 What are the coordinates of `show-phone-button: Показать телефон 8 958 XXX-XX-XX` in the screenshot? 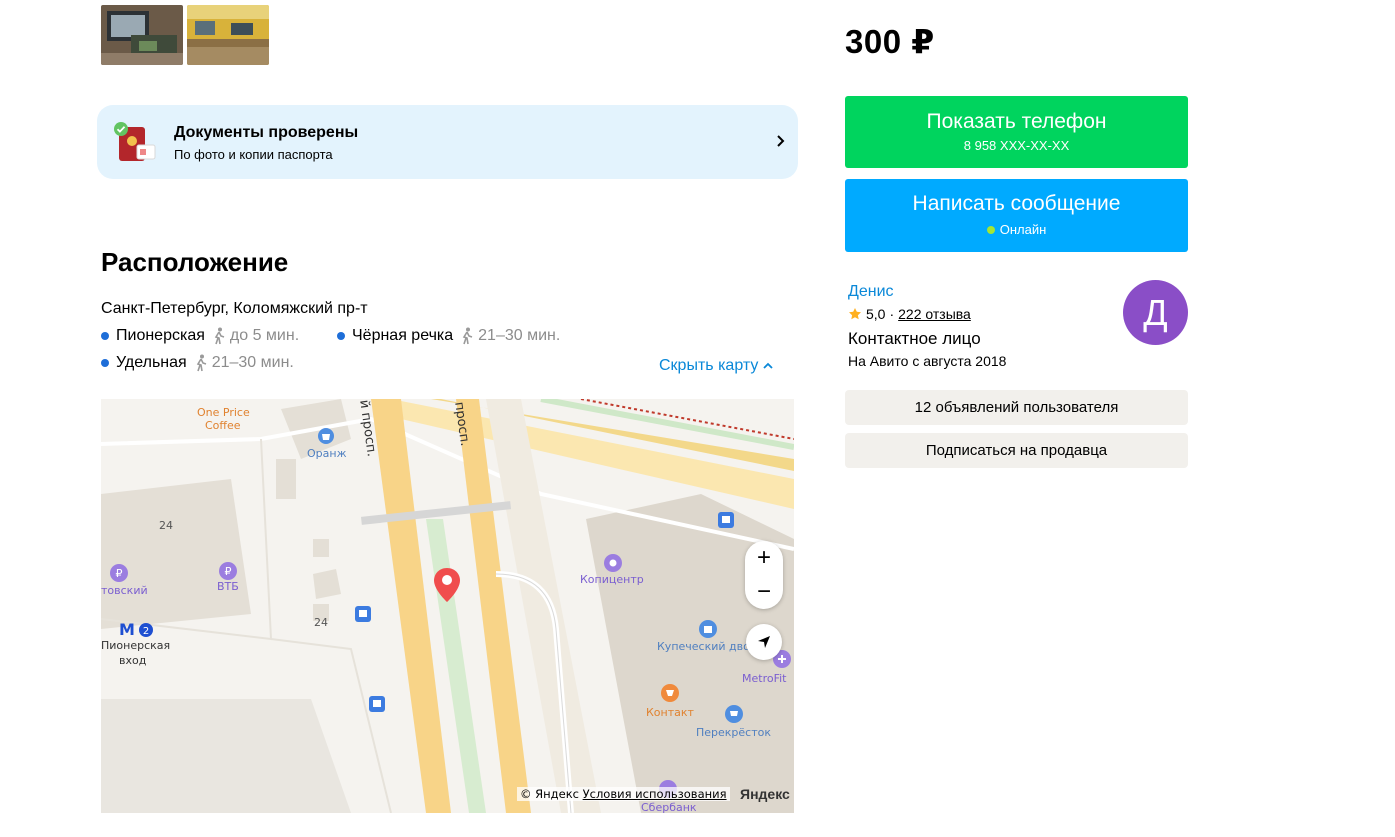 It's located at (1016, 132).